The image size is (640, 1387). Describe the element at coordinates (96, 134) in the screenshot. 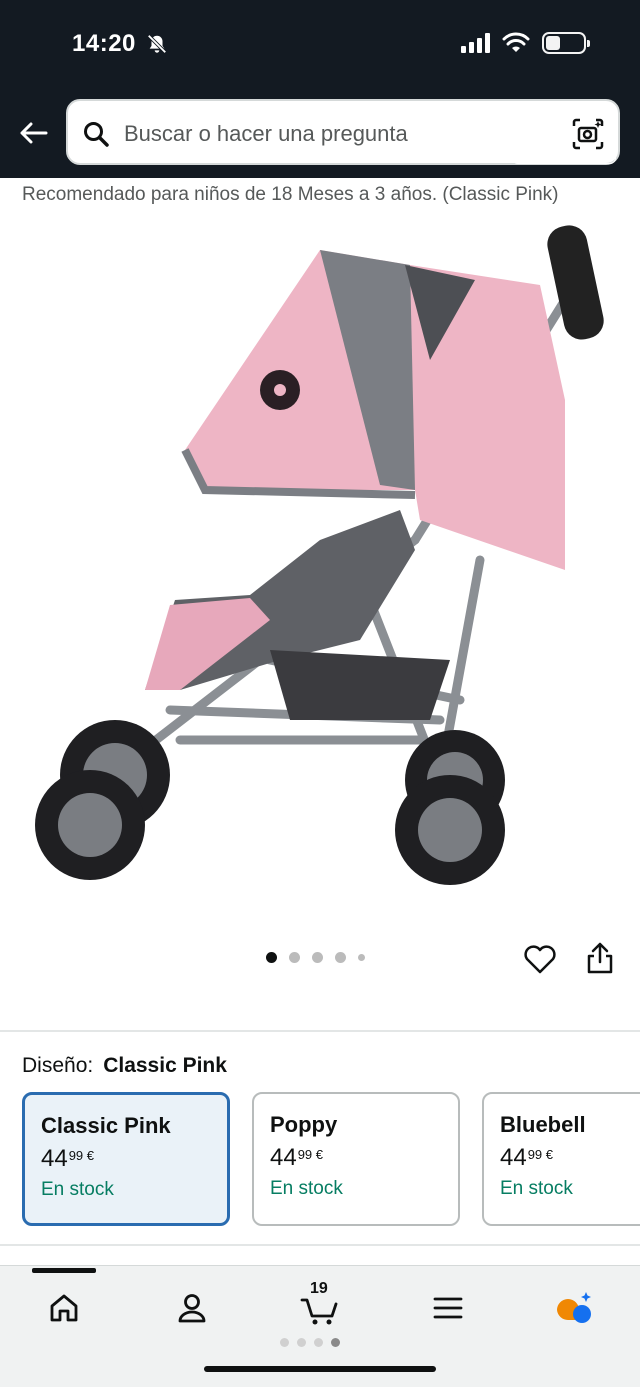

I see `search-icon` at that location.